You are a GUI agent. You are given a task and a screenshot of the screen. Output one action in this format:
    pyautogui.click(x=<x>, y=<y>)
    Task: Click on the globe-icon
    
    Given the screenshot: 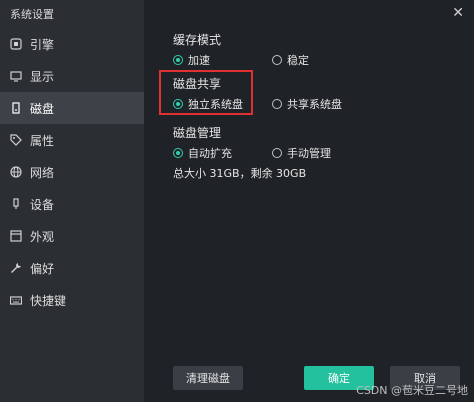 What is the action you would take?
    pyautogui.click(x=16, y=172)
    